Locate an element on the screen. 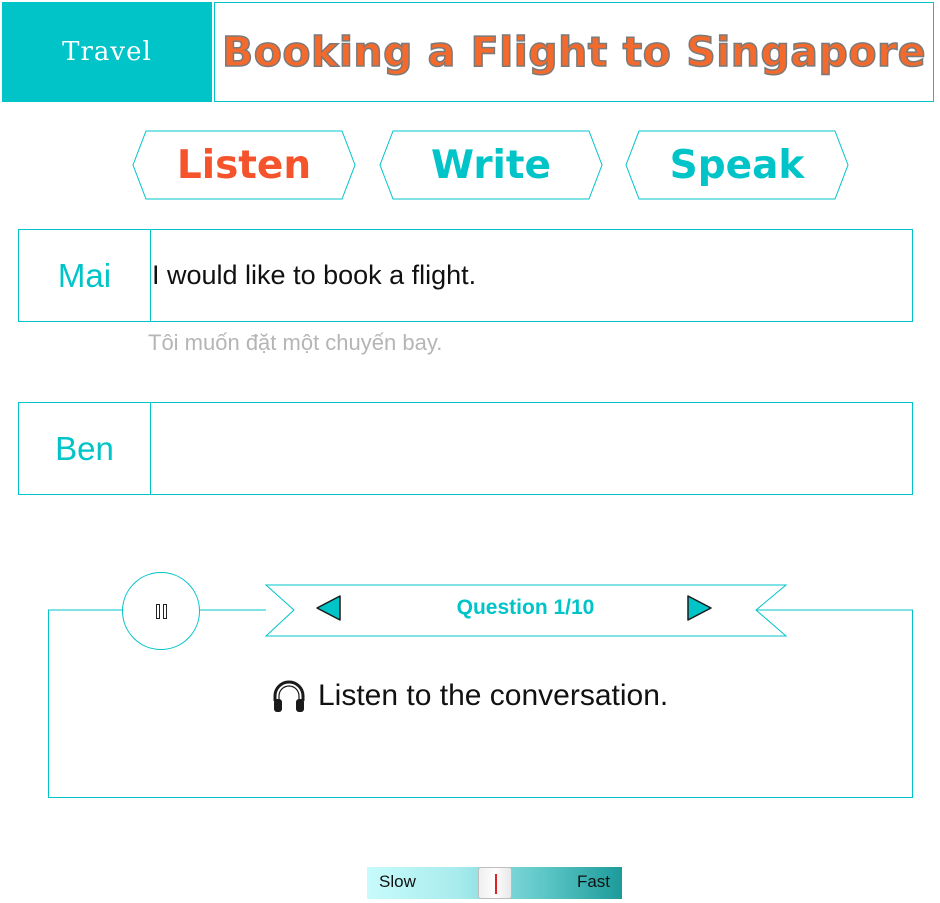 The image size is (940, 903). tab-write: Write is located at coordinates (491, 165).